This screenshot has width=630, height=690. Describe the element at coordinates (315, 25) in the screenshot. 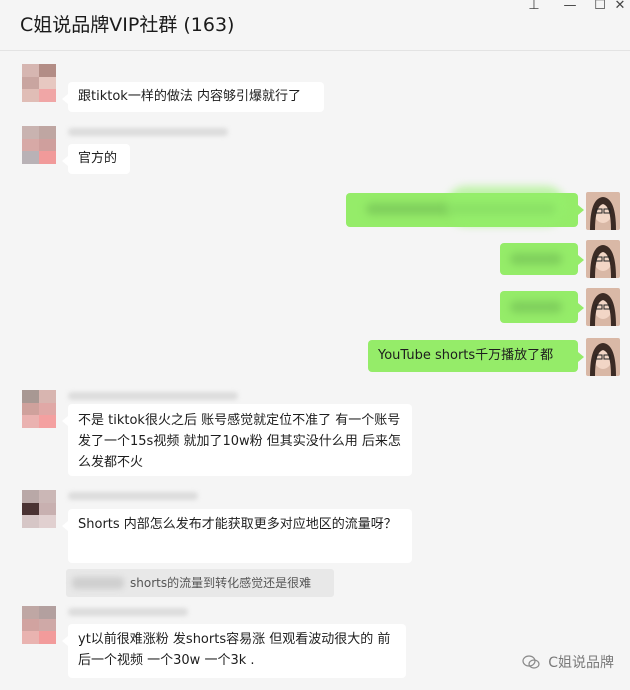

I see `chat-header: C姐说品牌VIP社群 (163) ⊥ — ☐ ✕` at that location.